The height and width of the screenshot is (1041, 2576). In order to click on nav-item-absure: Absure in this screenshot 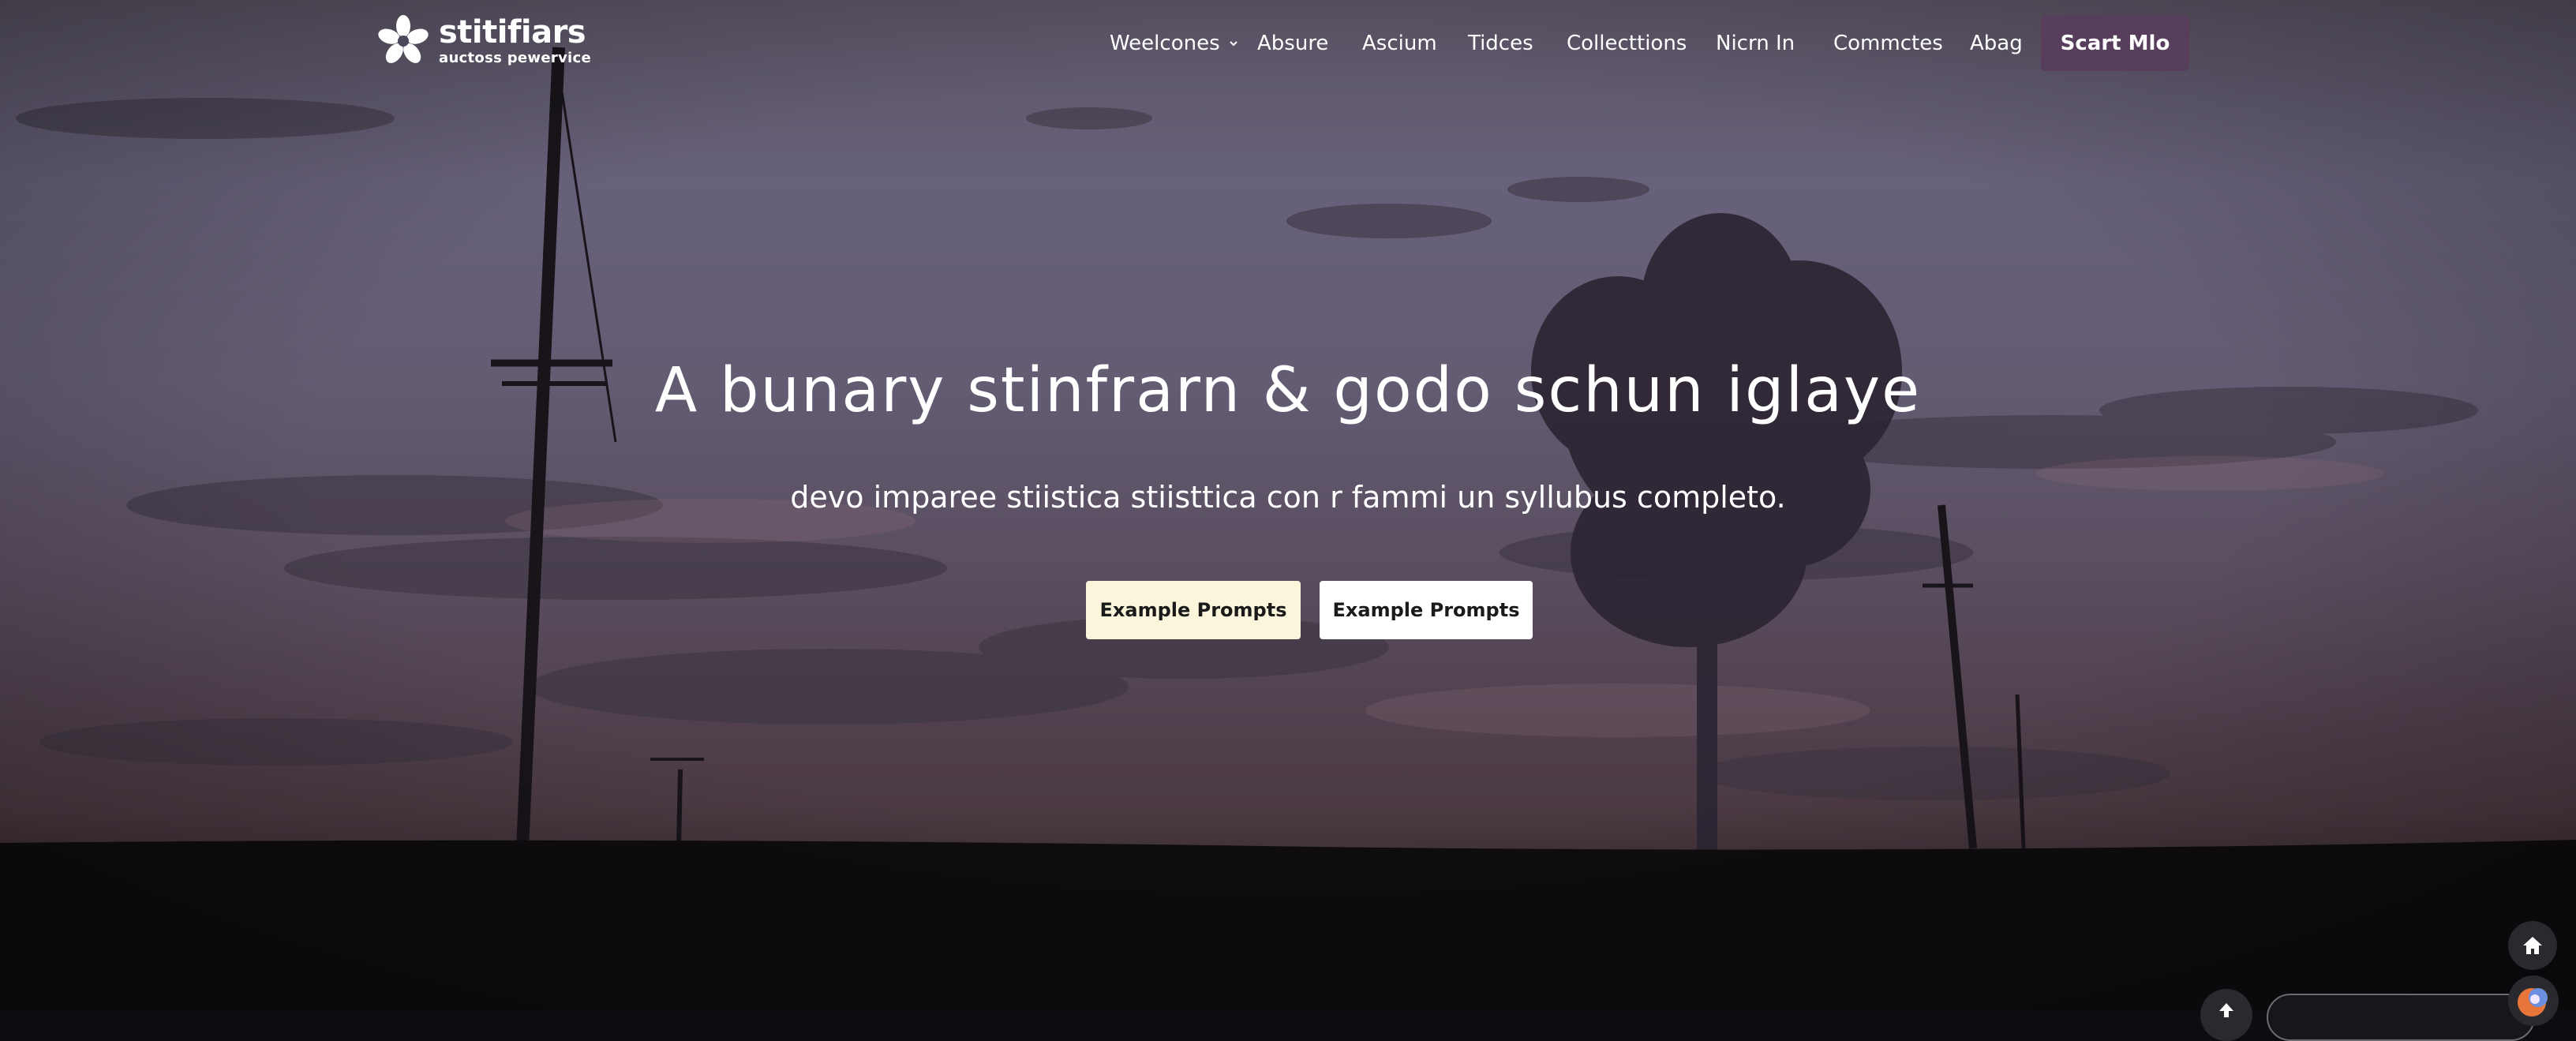, I will do `click(1292, 43)`.